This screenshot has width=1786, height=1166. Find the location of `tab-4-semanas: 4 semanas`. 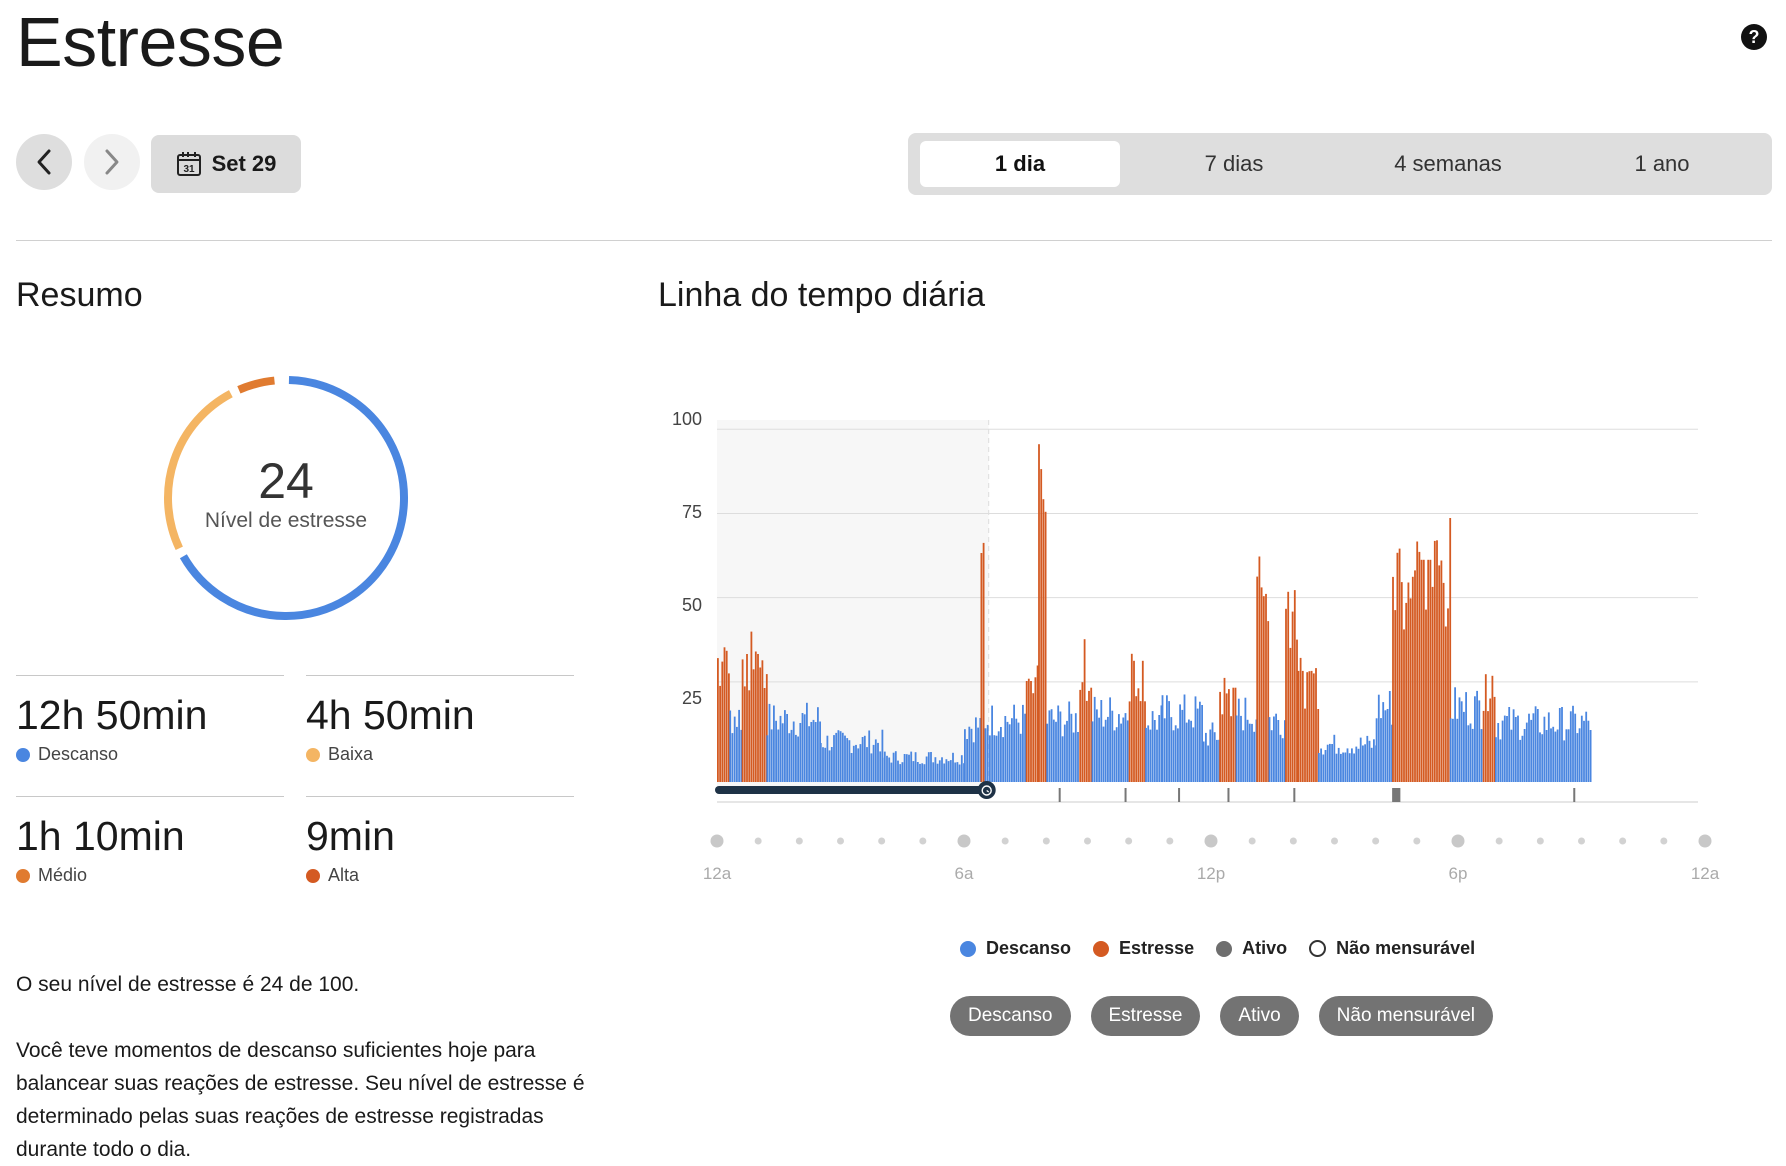

tab-4-semanas: 4 semanas is located at coordinates (1448, 164).